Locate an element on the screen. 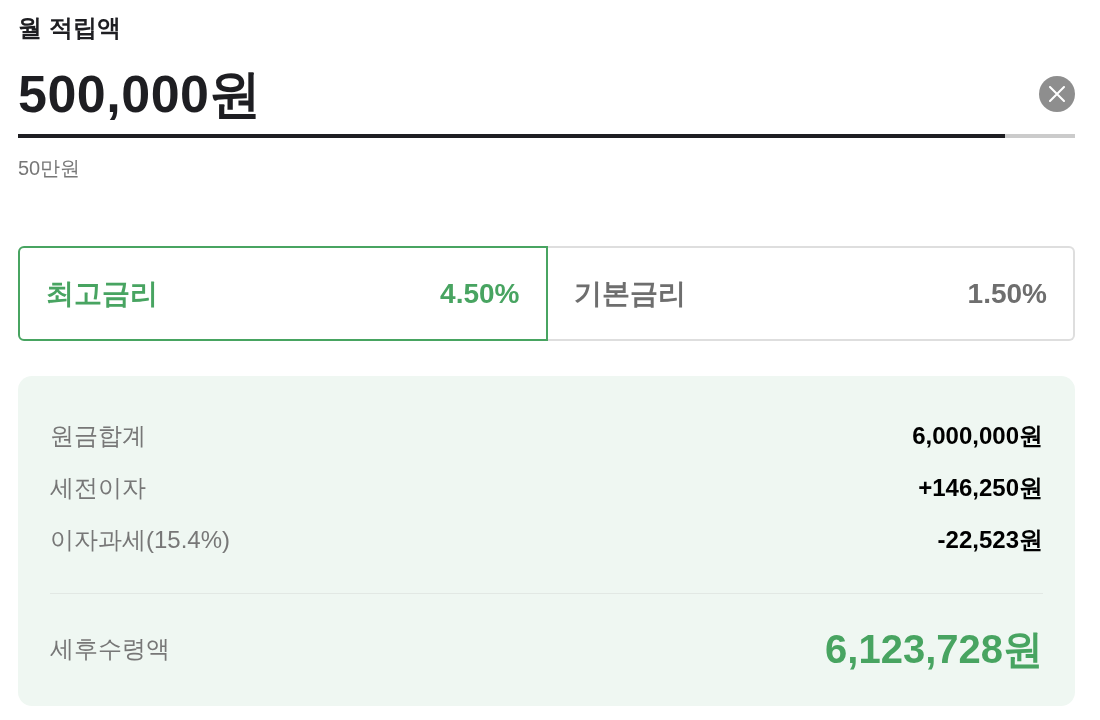 The width and height of the screenshot is (1100, 720). field-label: 월 적립액 is located at coordinates (69, 28).